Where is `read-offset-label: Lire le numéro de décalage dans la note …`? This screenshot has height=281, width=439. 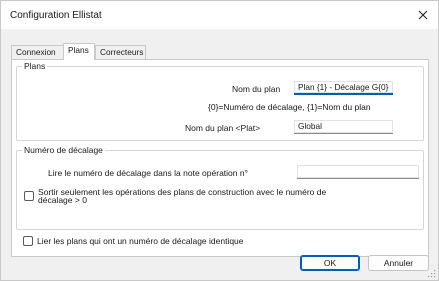 read-offset-label: Lire le numéro de décalage dans la note … is located at coordinates (148, 173).